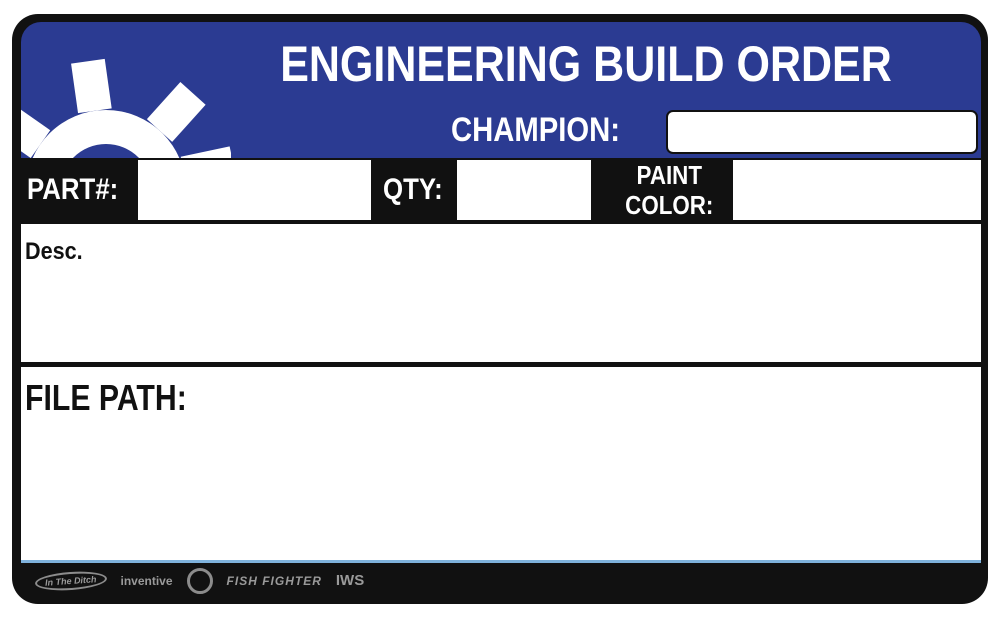 The width and height of the screenshot is (1000, 617). I want to click on champion-field, so click(822, 132).